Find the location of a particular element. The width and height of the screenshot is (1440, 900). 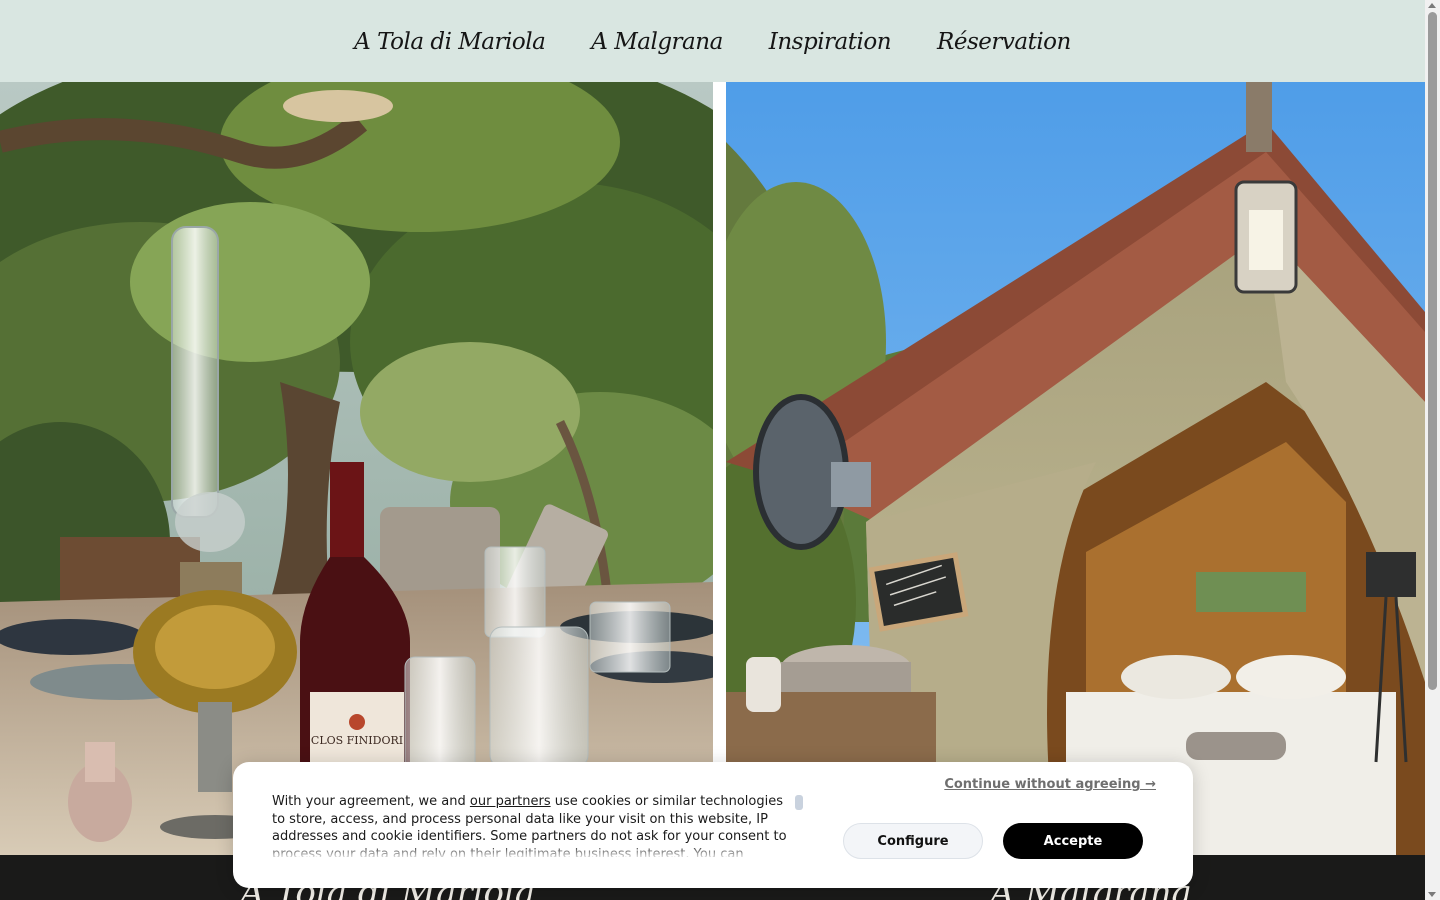

consent-text-scroll-thumb is located at coordinates (799, 802).